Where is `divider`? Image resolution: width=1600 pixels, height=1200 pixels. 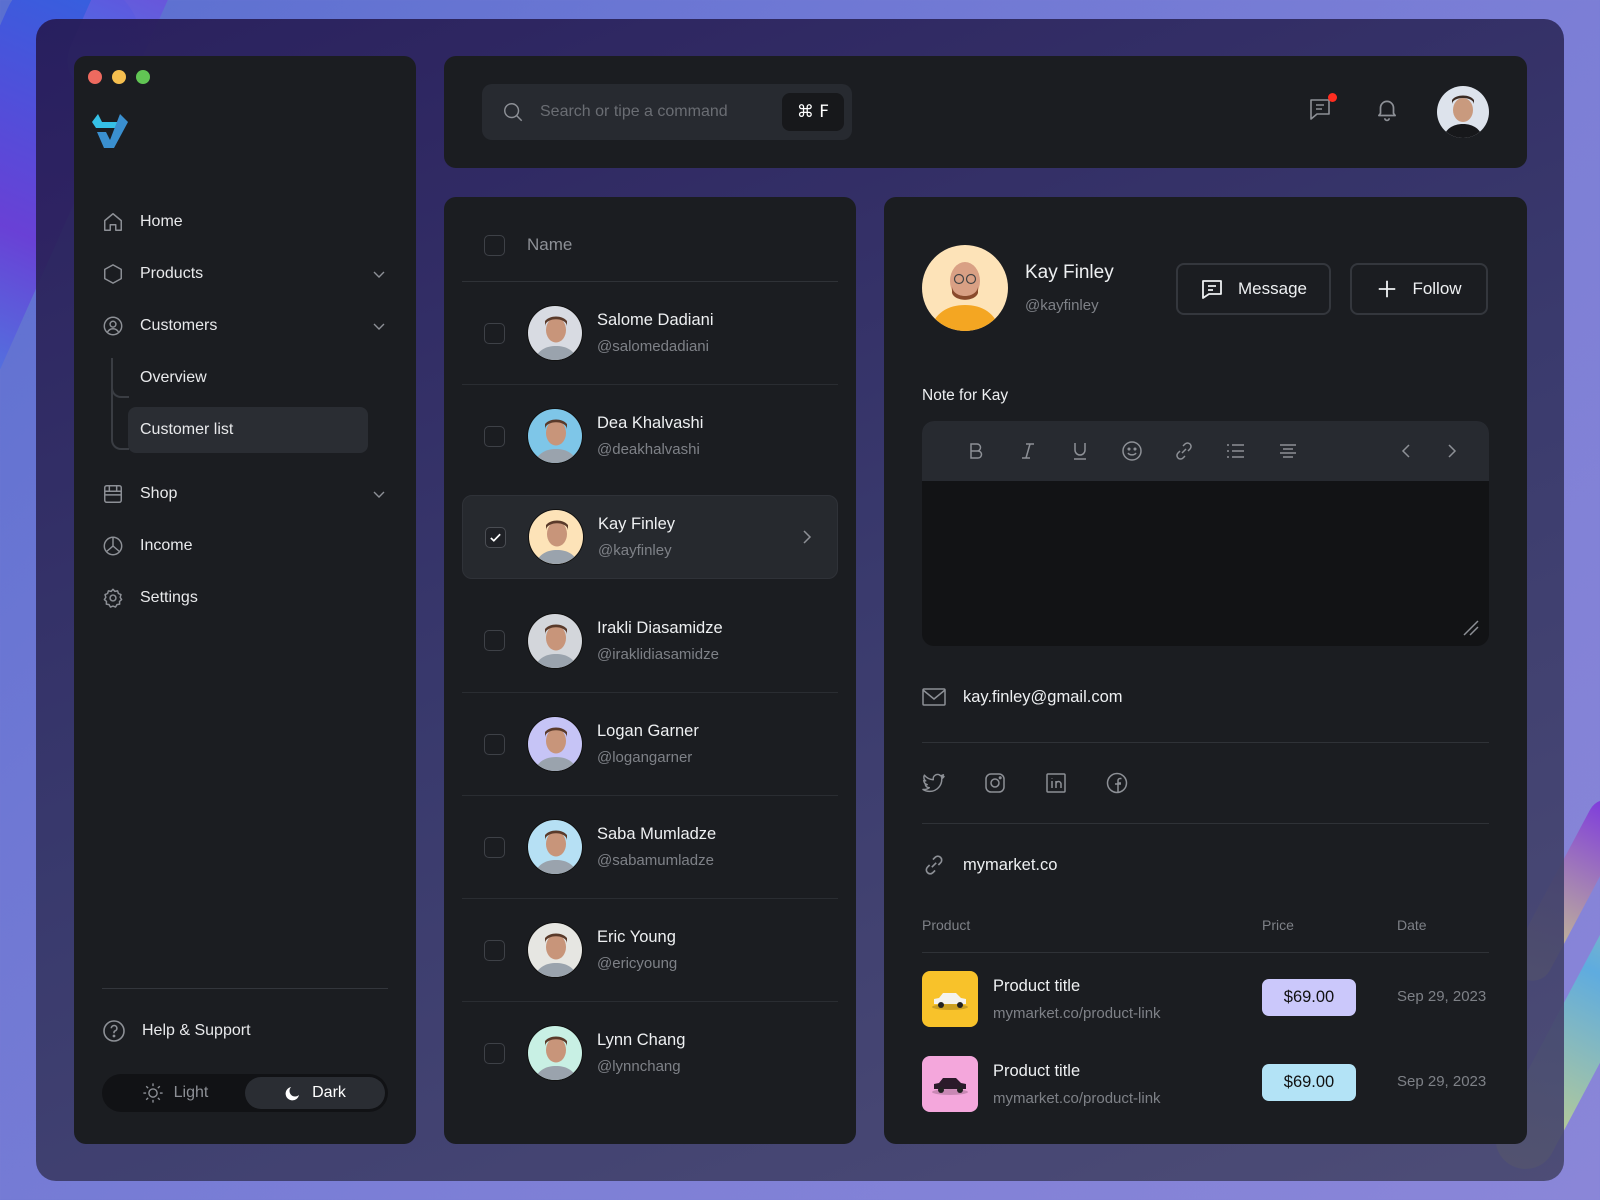 divider is located at coordinates (1205, 952).